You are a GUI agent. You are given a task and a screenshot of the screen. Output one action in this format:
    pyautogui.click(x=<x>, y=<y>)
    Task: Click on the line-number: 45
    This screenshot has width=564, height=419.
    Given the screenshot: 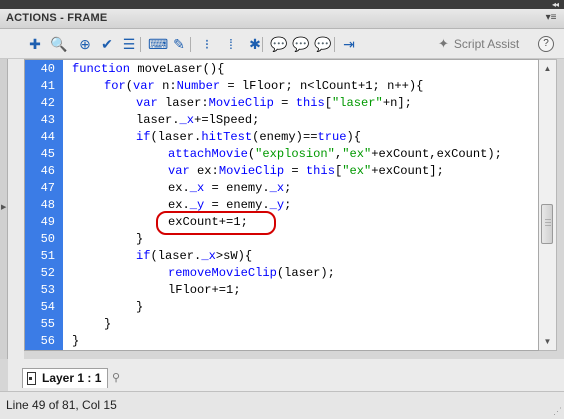 What is the action you would take?
    pyautogui.click(x=47, y=154)
    